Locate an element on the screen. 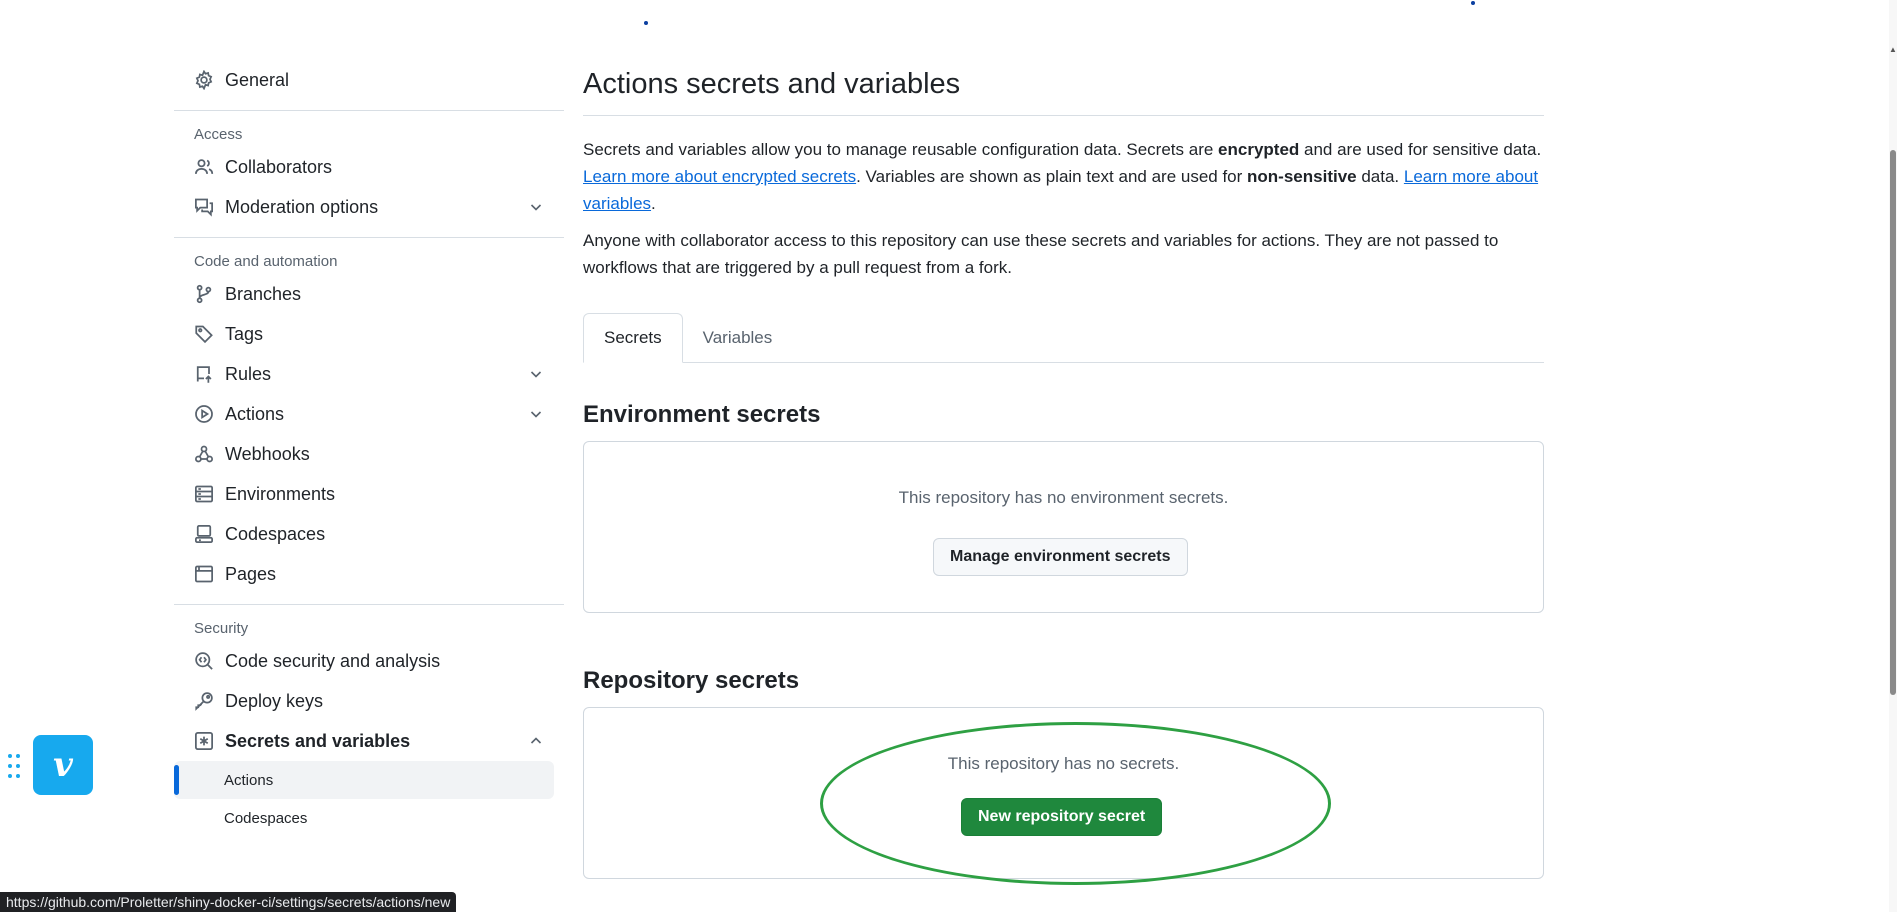  server-icon is located at coordinates (204, 494).